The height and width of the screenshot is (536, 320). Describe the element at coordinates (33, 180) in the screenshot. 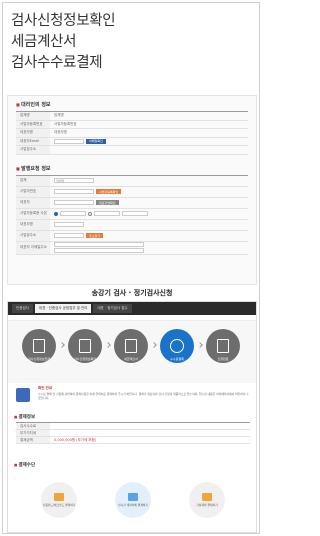

I see `row-label: 업체` at that location.